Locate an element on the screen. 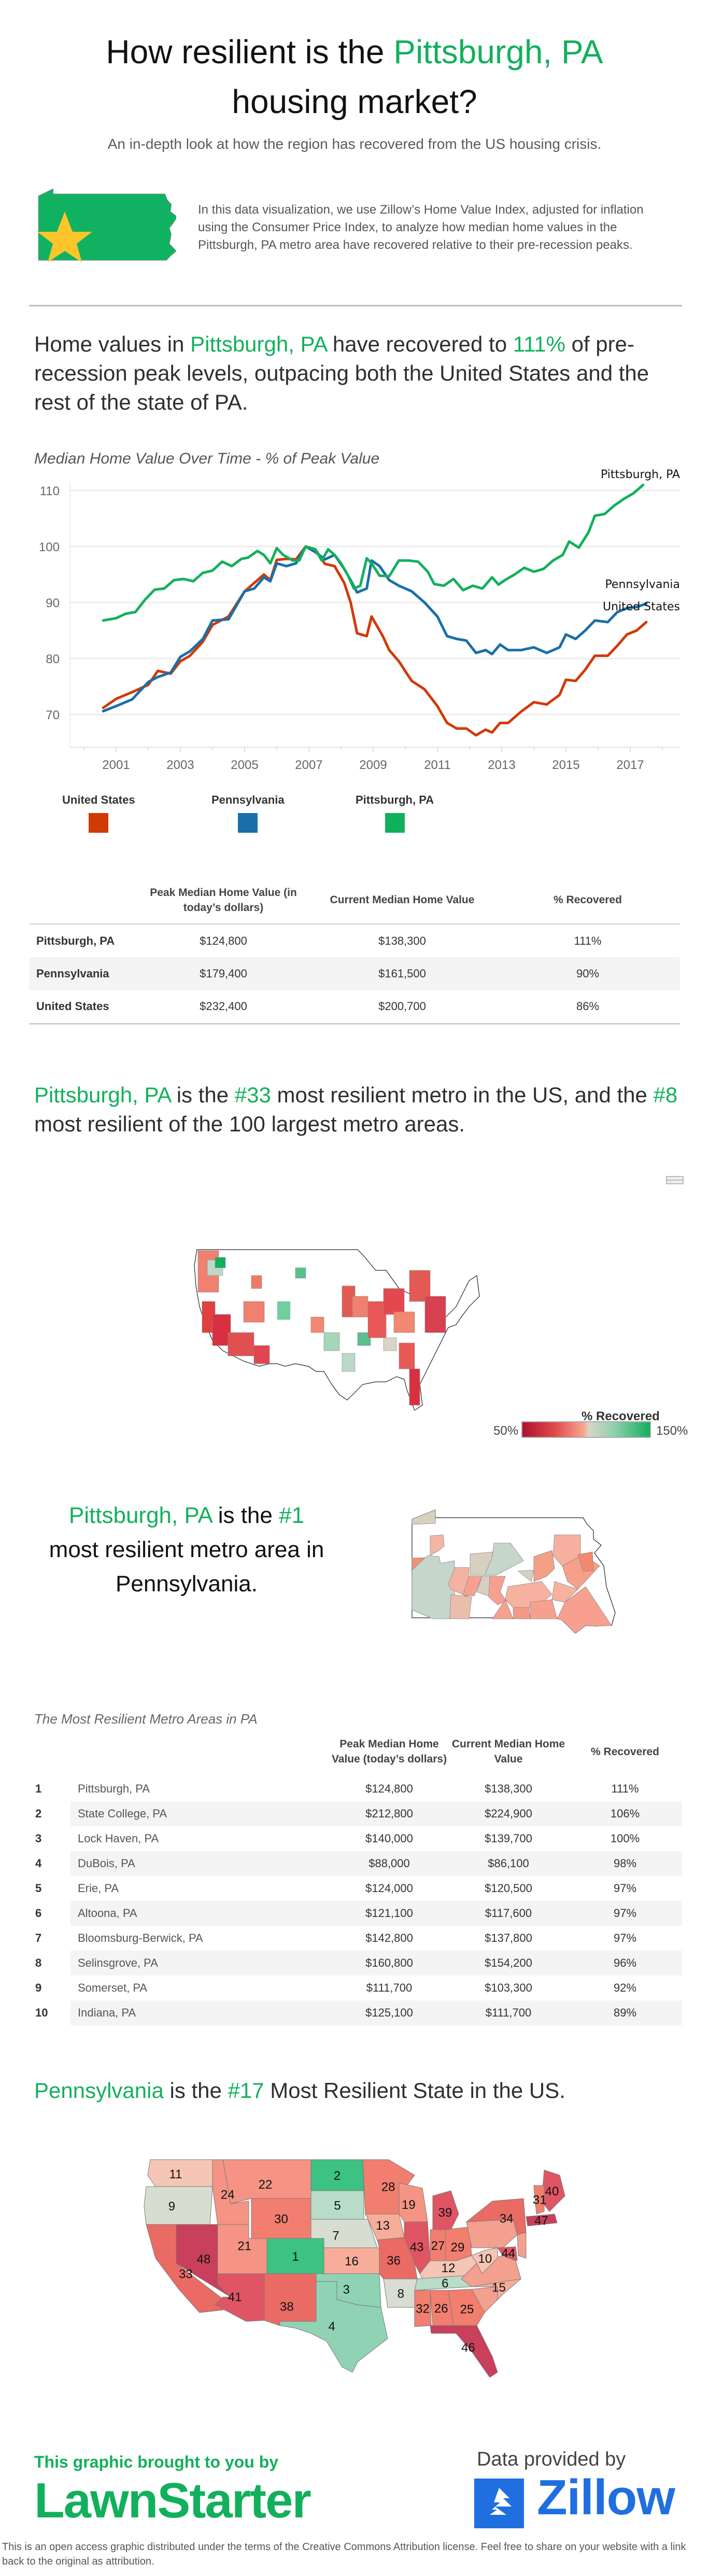 The height and width of the screenshot is (2576, 709). state-rank-label: 25 is located at coordinates (467, 2309).